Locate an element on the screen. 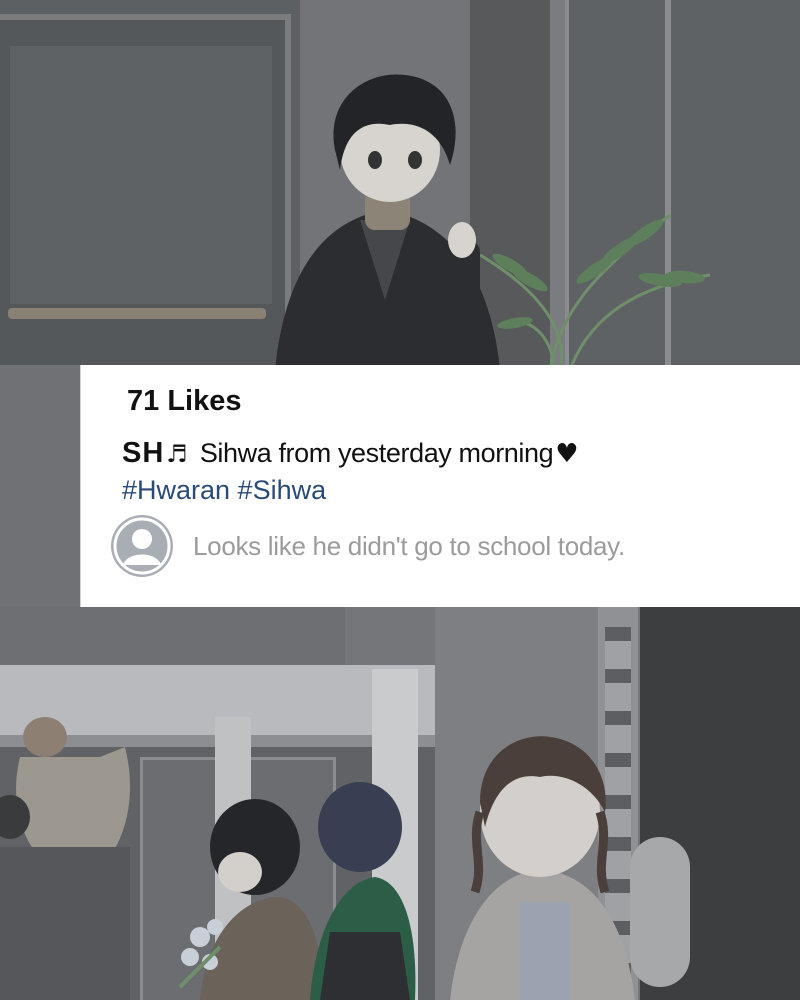 This screenshot has width=800, height=1000. girl-with-braids-illustration is located at coordinates (542, 868).